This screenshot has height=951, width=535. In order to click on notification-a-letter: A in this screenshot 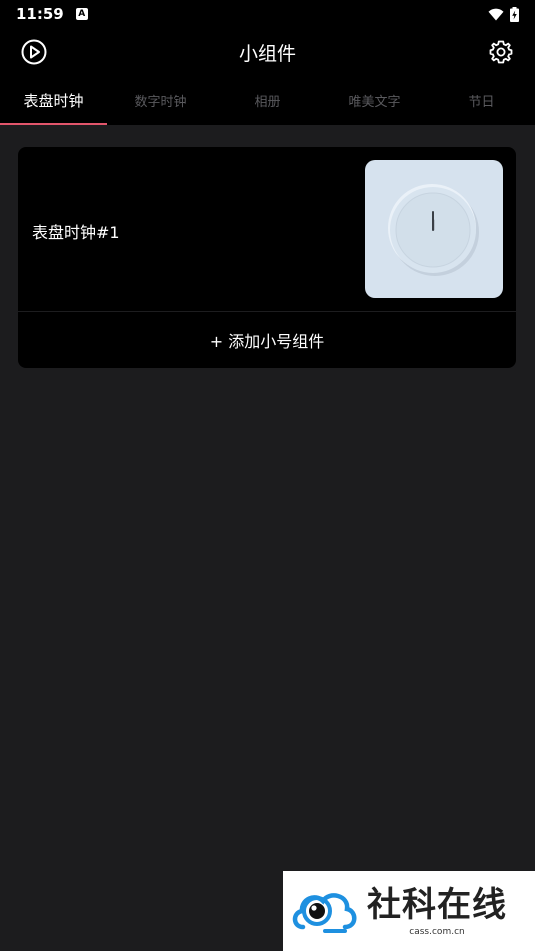, I will do `click(82, 13)`.